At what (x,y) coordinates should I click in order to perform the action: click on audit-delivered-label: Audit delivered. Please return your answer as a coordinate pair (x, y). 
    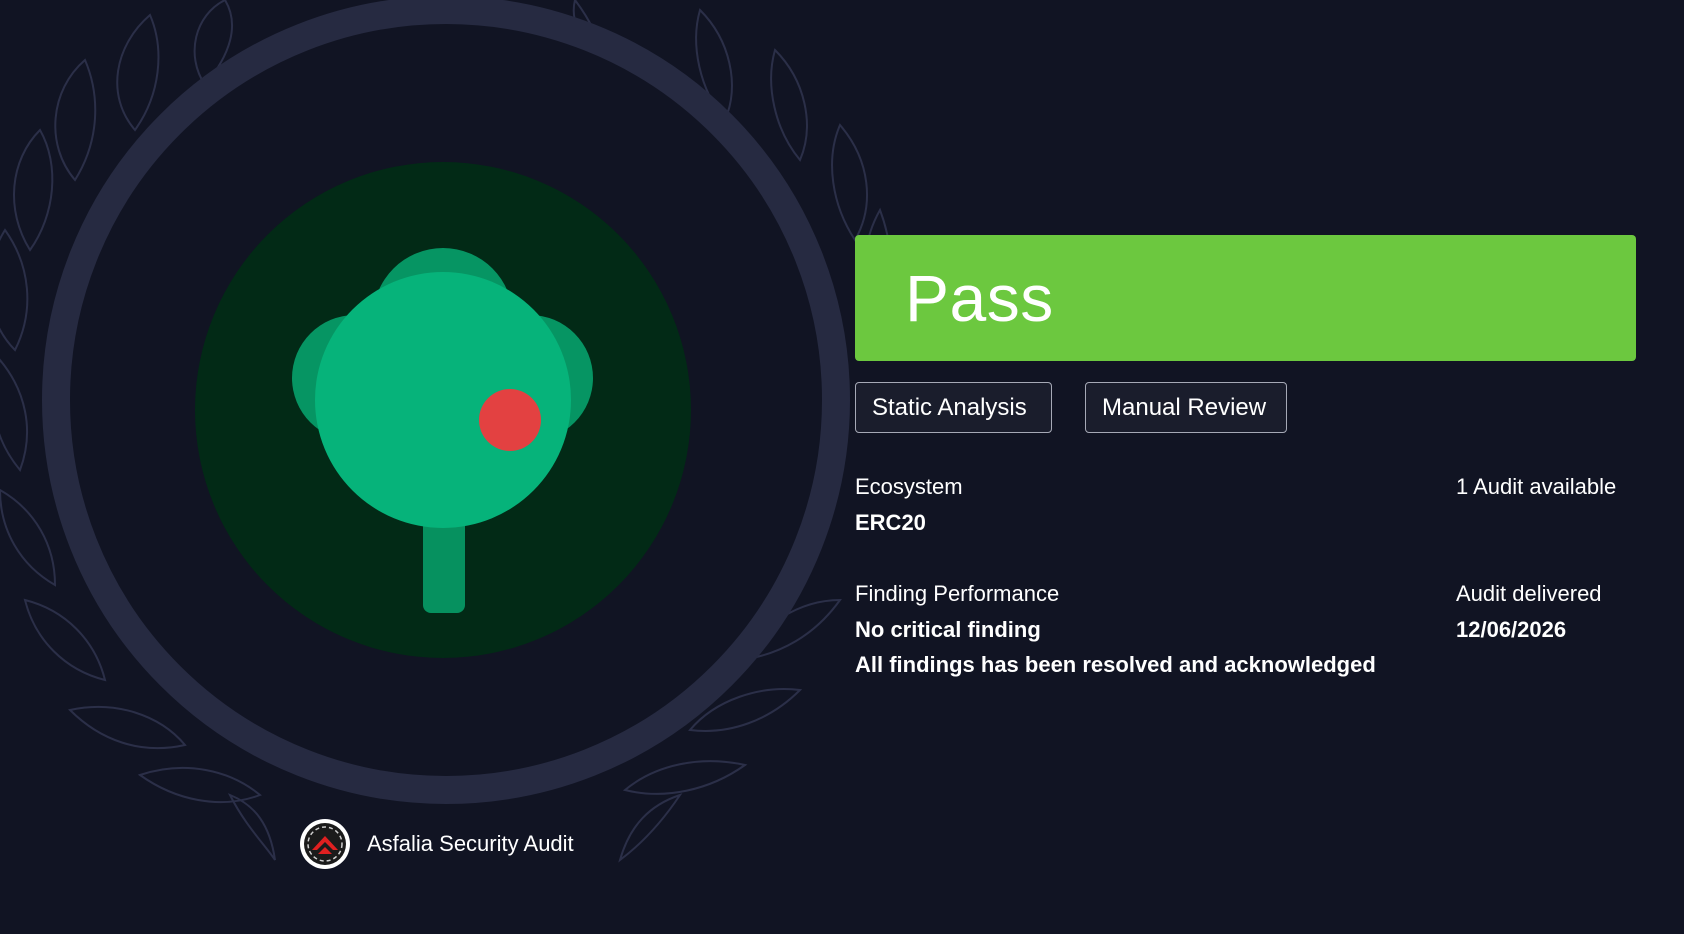
    Looking at the image, I should click on (1529, 593).